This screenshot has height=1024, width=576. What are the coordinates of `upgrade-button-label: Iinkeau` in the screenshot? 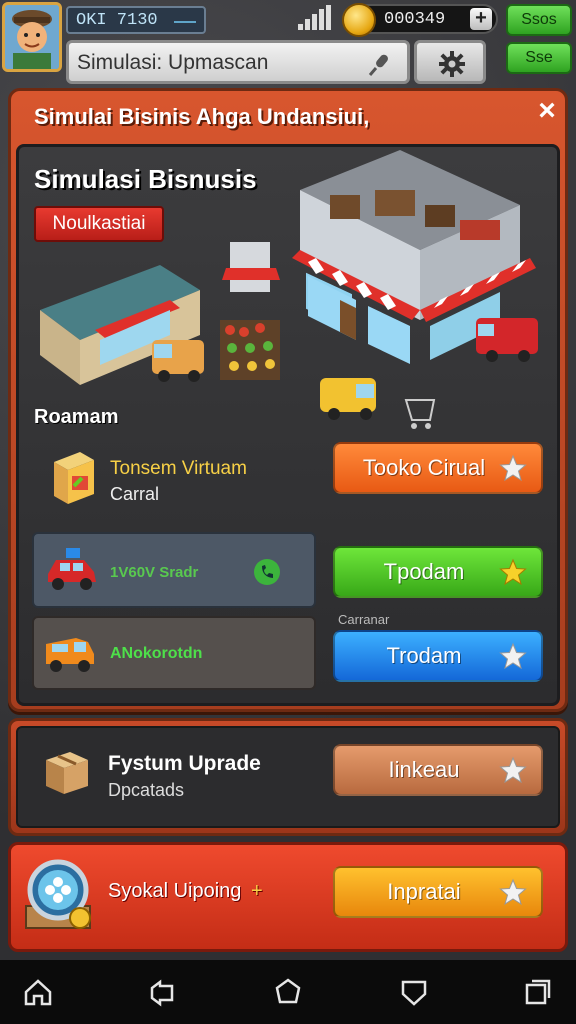 It's located at (424, 769).